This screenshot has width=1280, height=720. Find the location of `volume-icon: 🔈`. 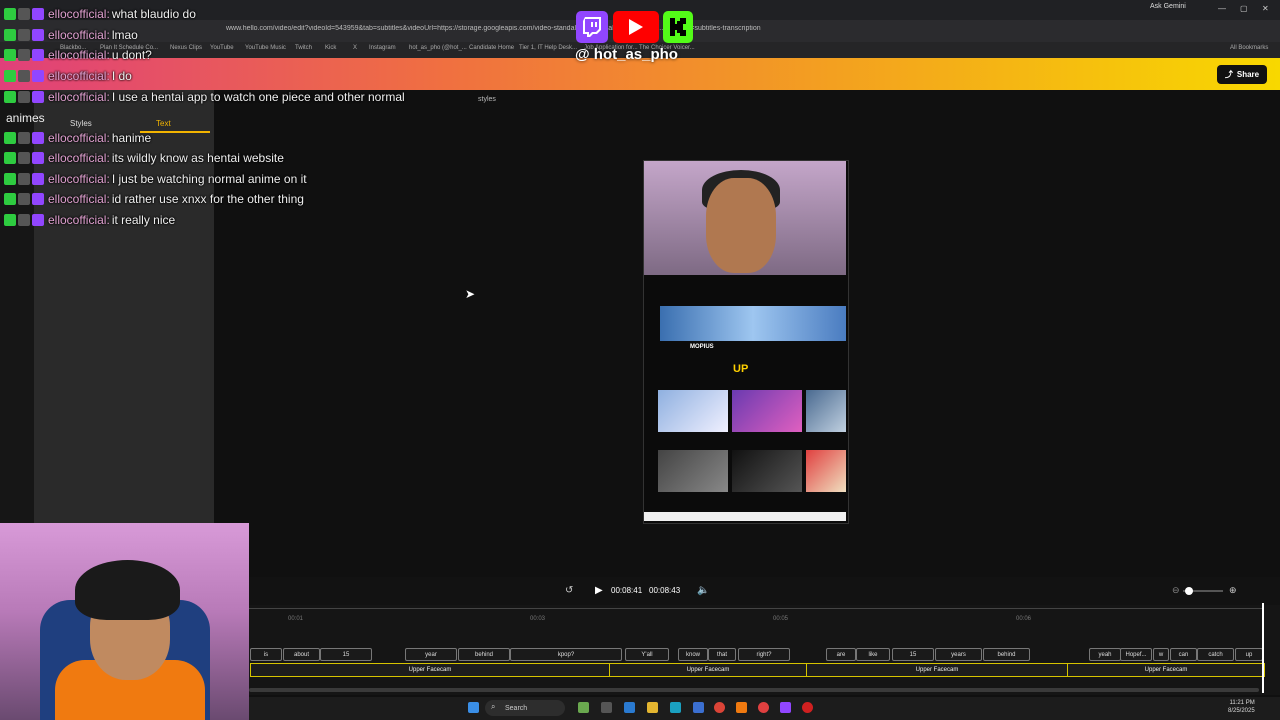

volume-icon: 🔈 is located at coordinates (703, 590).